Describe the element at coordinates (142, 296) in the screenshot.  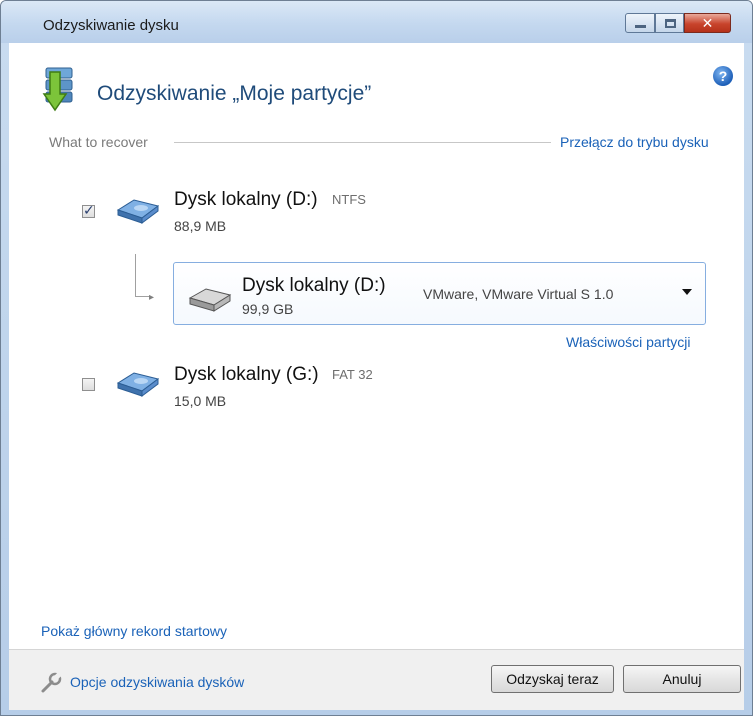
I see `tree-connector-horizontal` at that location.